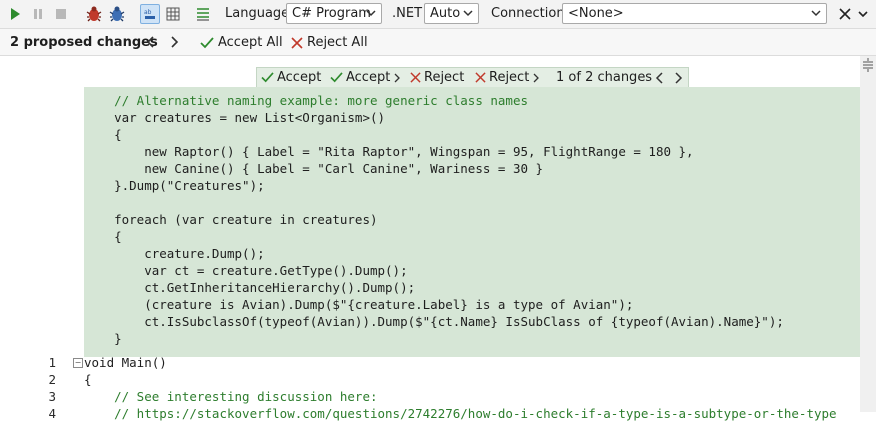 The image size is (876, 422). I want to click on text-results-icon: ab, so click(150, 14).